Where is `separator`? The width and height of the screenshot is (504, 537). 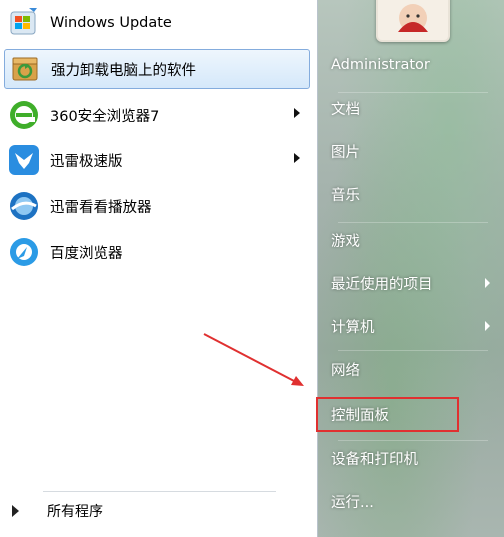
separator is located at coordinates (159, 491).